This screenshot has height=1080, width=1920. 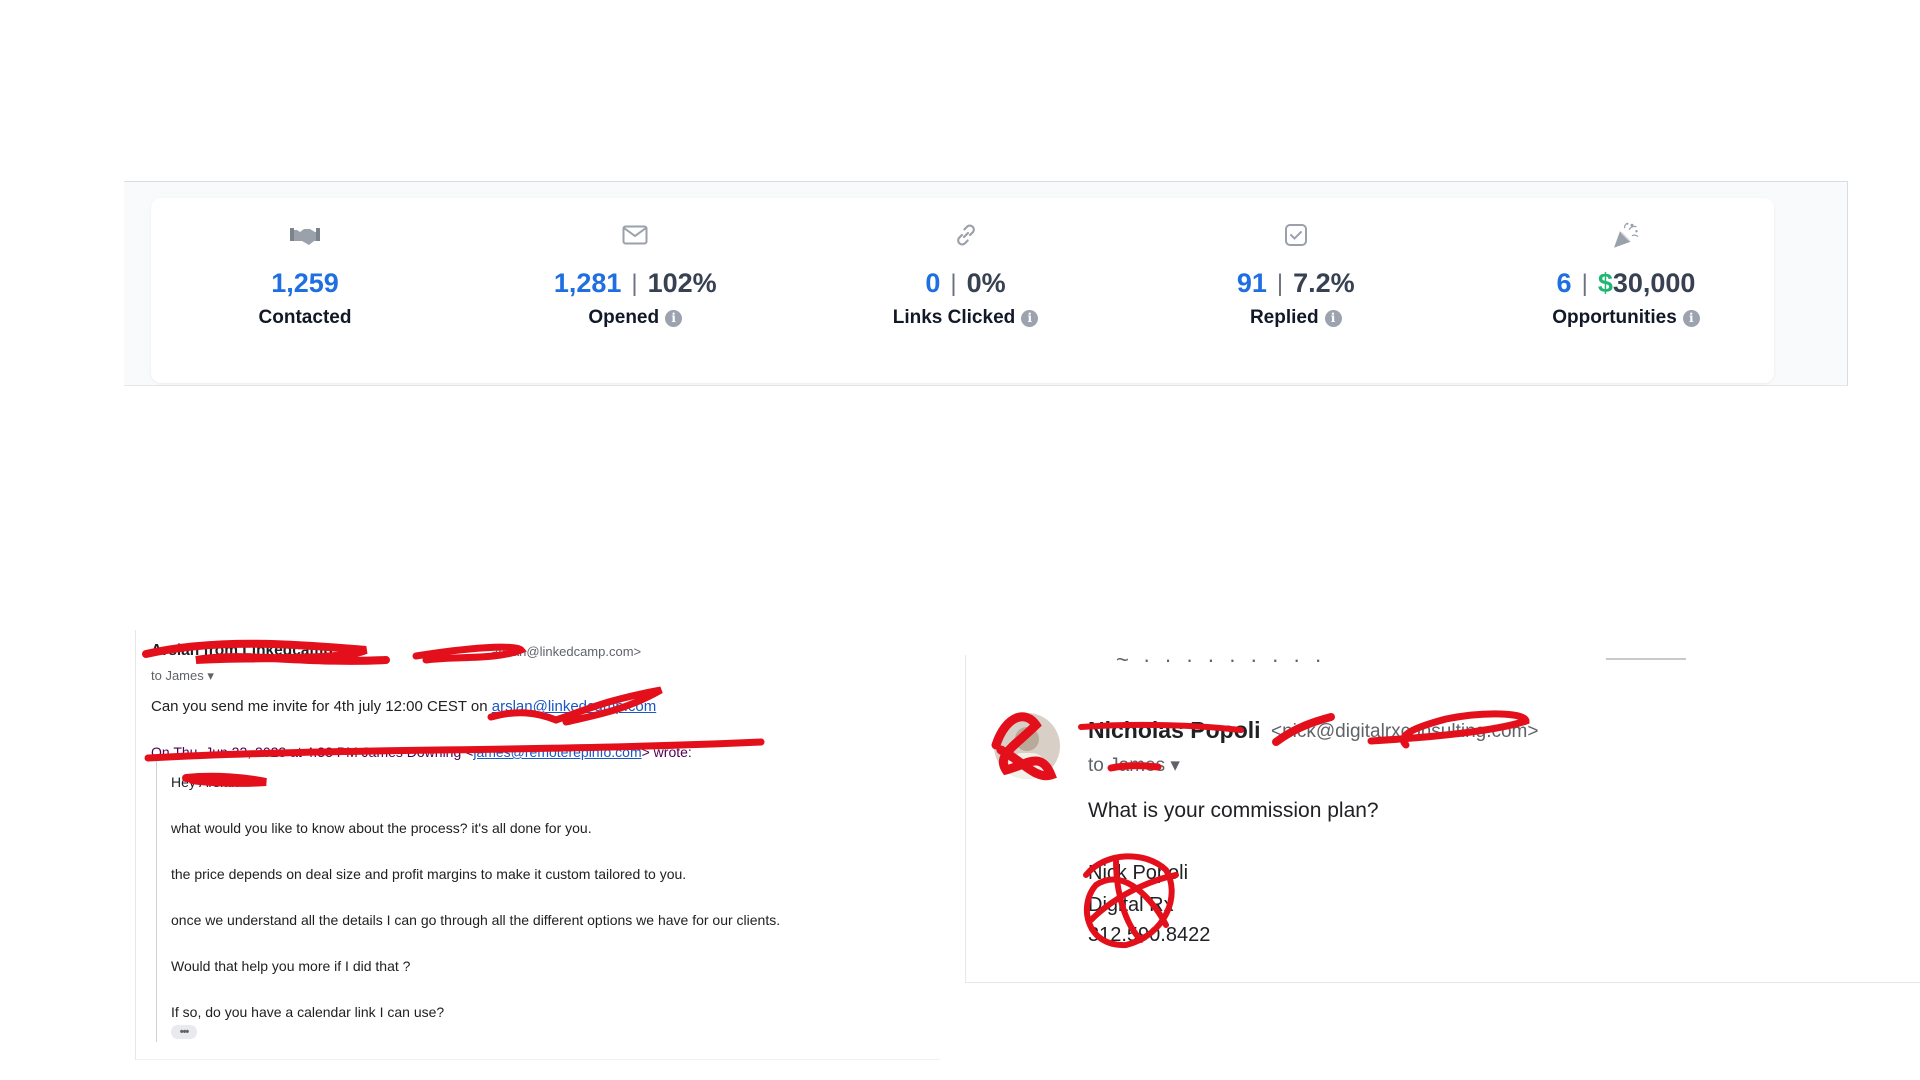 What do you see at coordinates (1149, 935) in the screenshot?
I see `signature-phone: 312.590.8422` at bounding box center [1149, 935].